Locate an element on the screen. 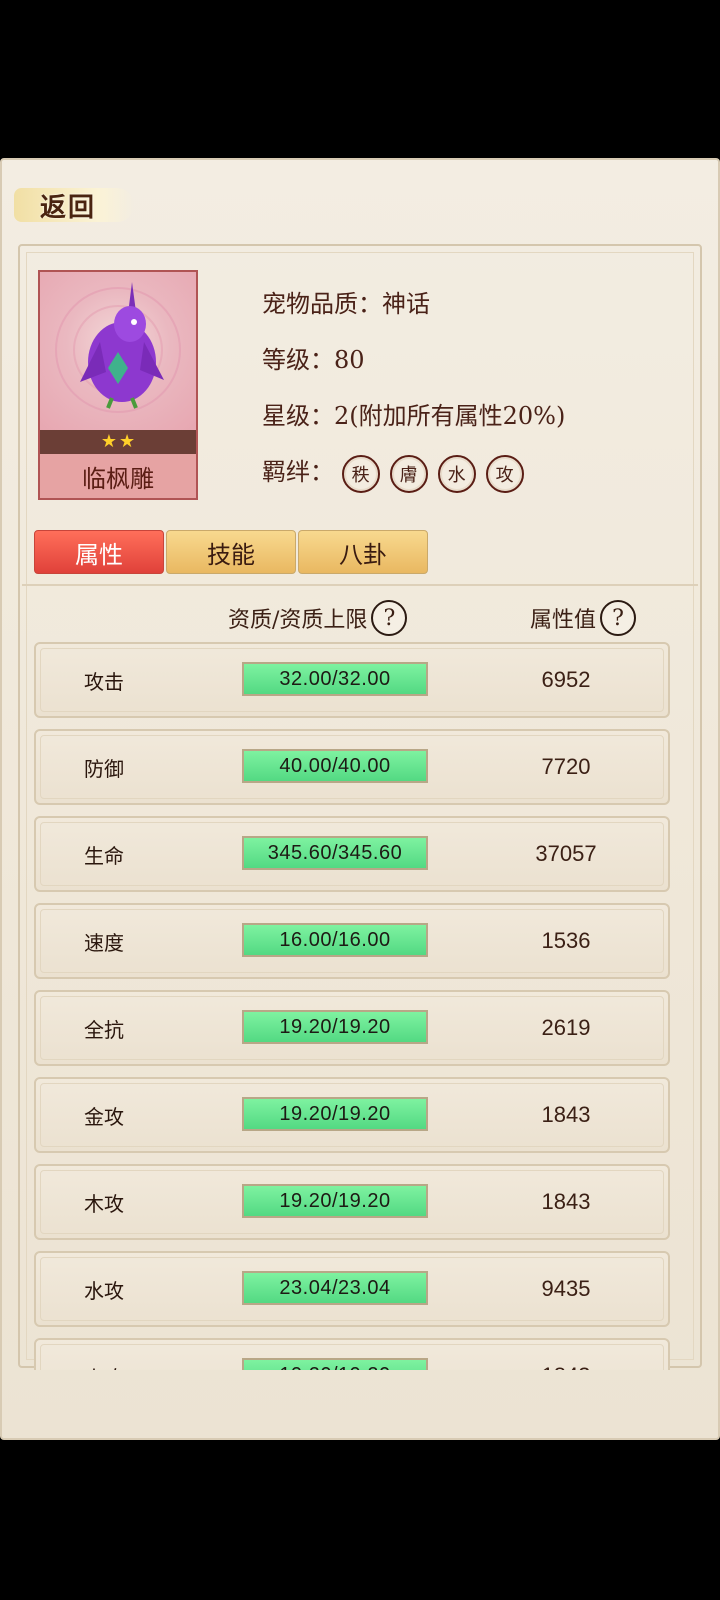 The image size is (720, 1600). aptitude-value: 32.00/32.00 is located at coordinates (335, 679).